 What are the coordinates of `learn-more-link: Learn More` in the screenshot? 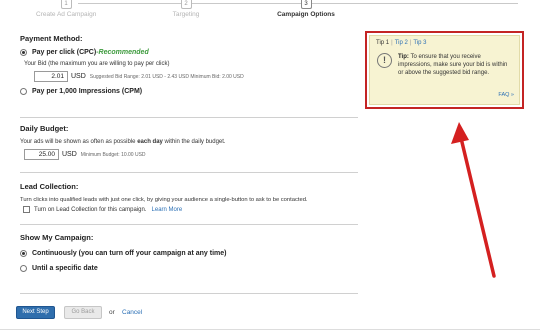 It's located at (167, 210).